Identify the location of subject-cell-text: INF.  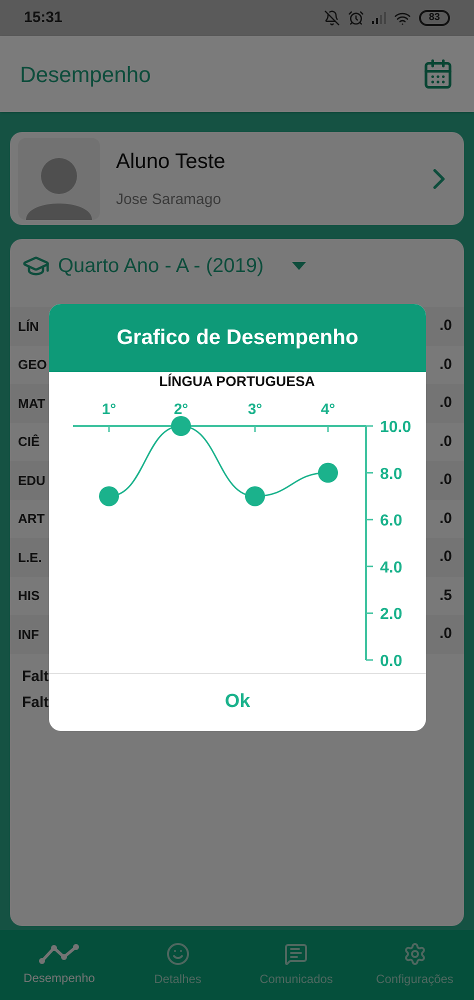
(28, 635).